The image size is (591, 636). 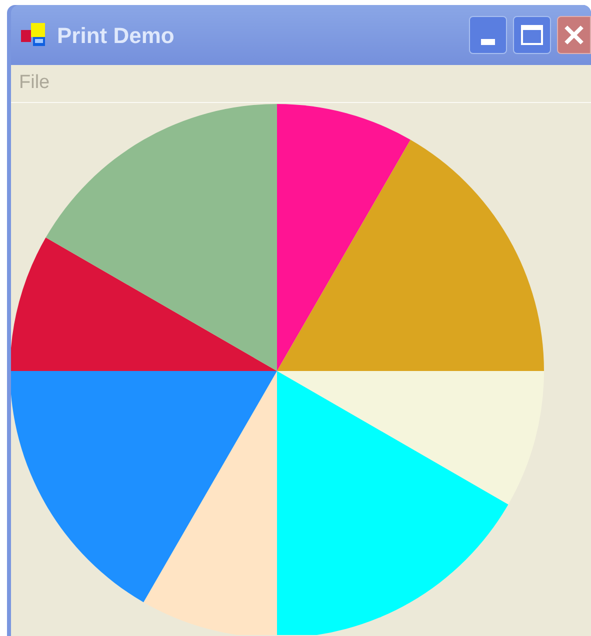 I want to click on close-button, so click(x=574, y=35).